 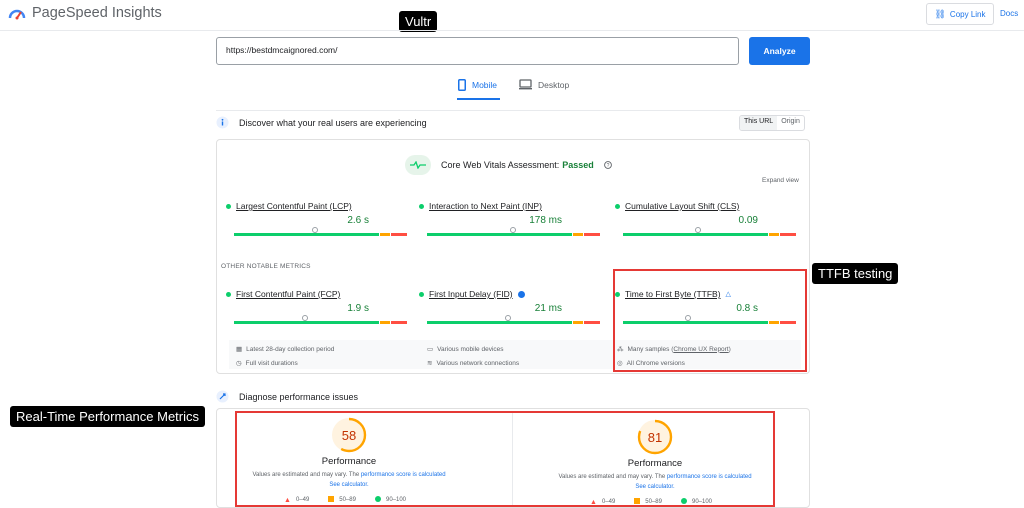 What do you see at coordinates (288, 294) in the screenshot?
I see `other-label-0: First Contentful Paint (FCP)` at bounding box center [288, 294].